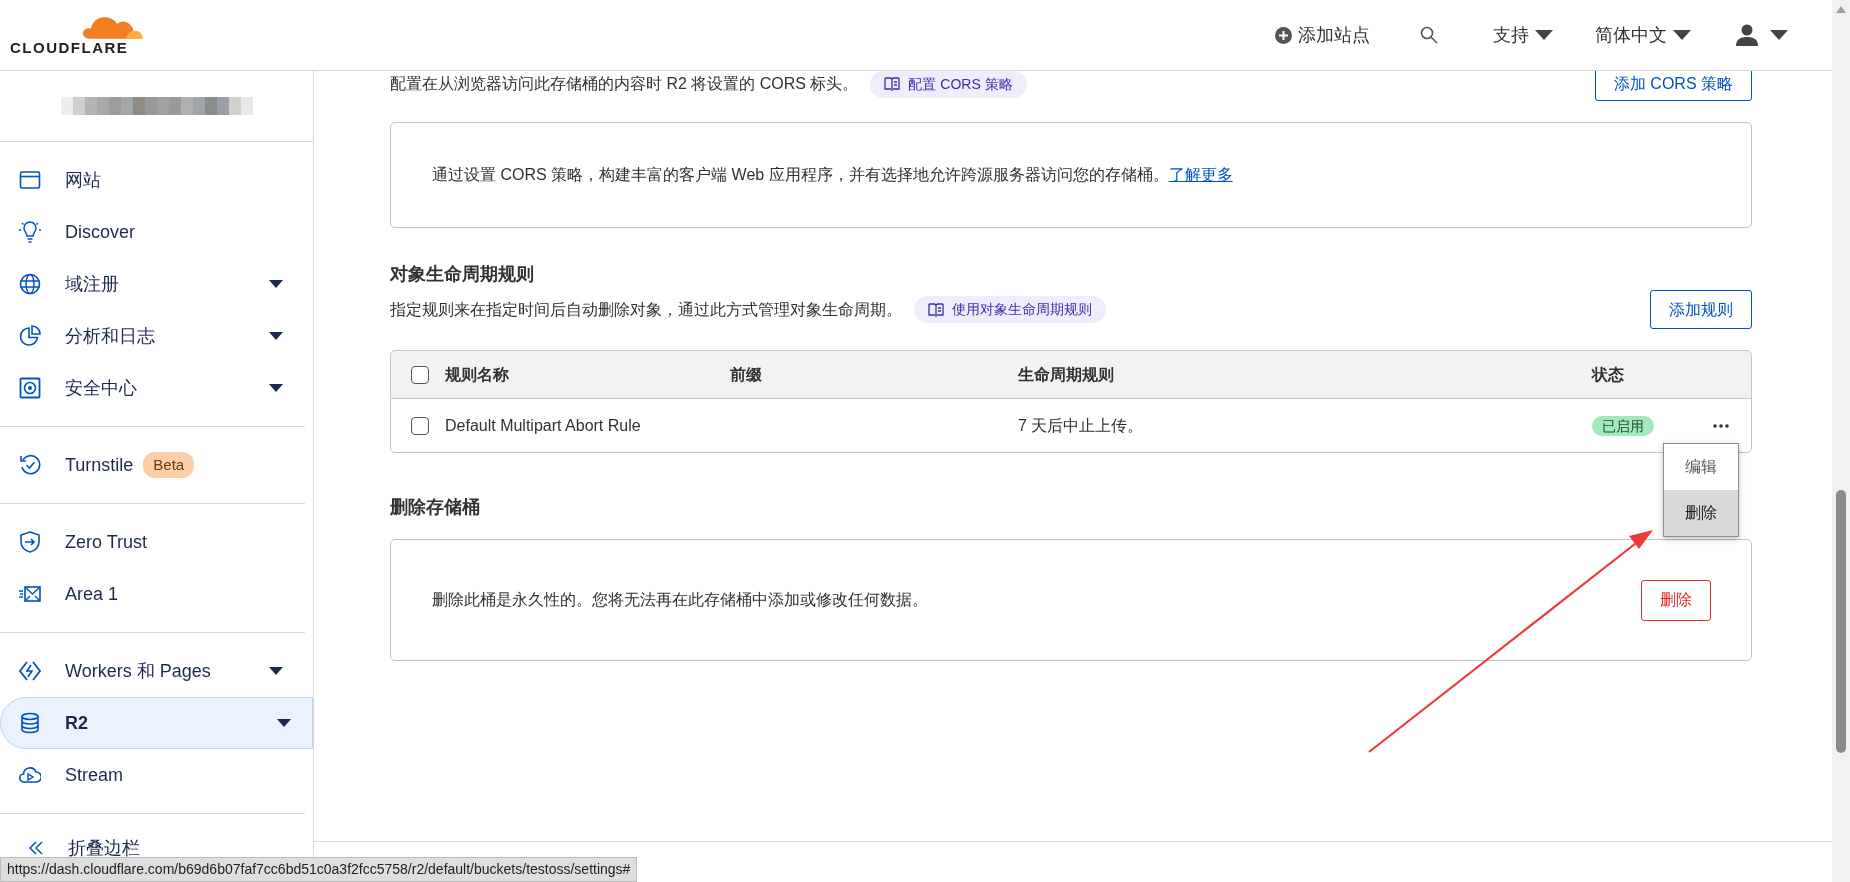 The width and height of the screenshot is (1850, 882). What do you see at coordinates (30, 542) in the screenshot?
I see `shield-arrow-icon` at bounding box center [30, 542].